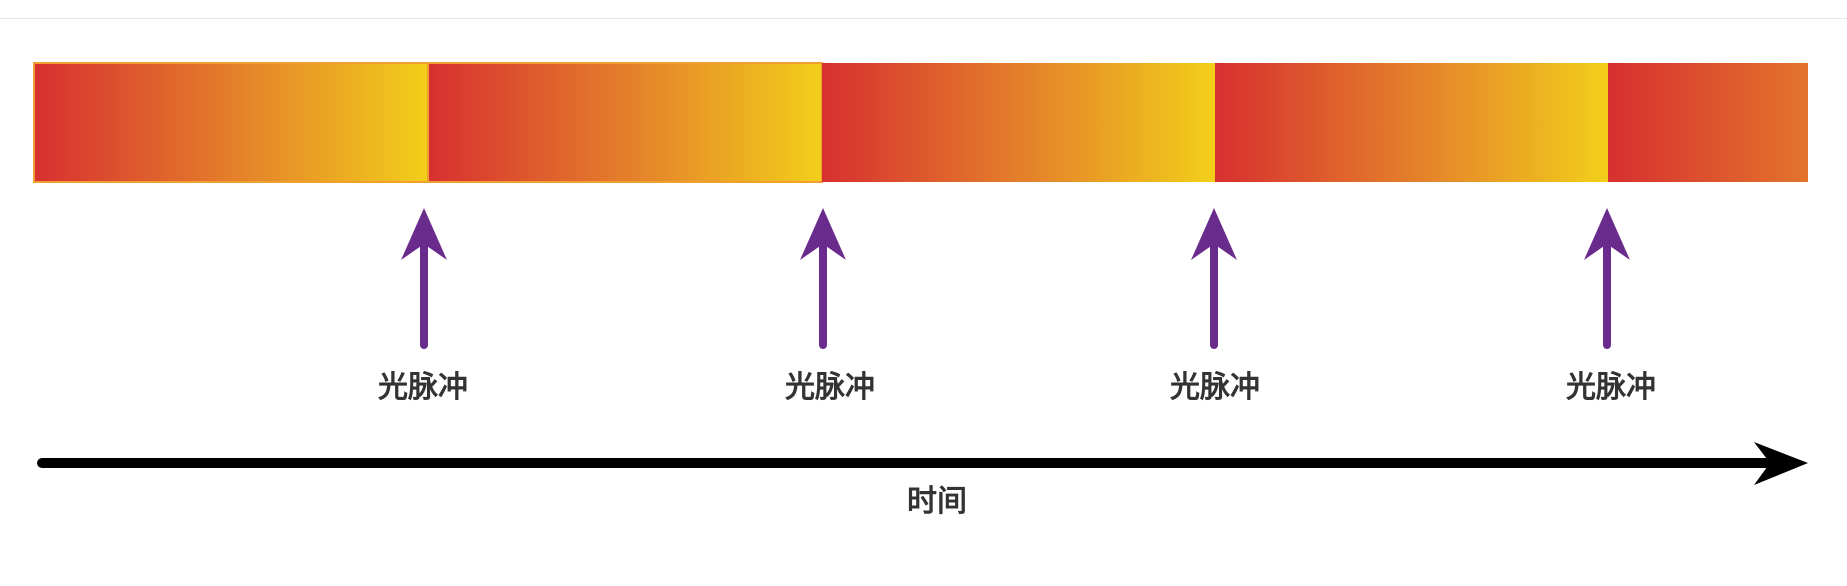 The height and width of the screenshot is (586, 1847). What do you see at coordinates (423, 387) in the screenshot?
I see `pulse-label-1: 光脉冲` at bounding box center [423, 387].